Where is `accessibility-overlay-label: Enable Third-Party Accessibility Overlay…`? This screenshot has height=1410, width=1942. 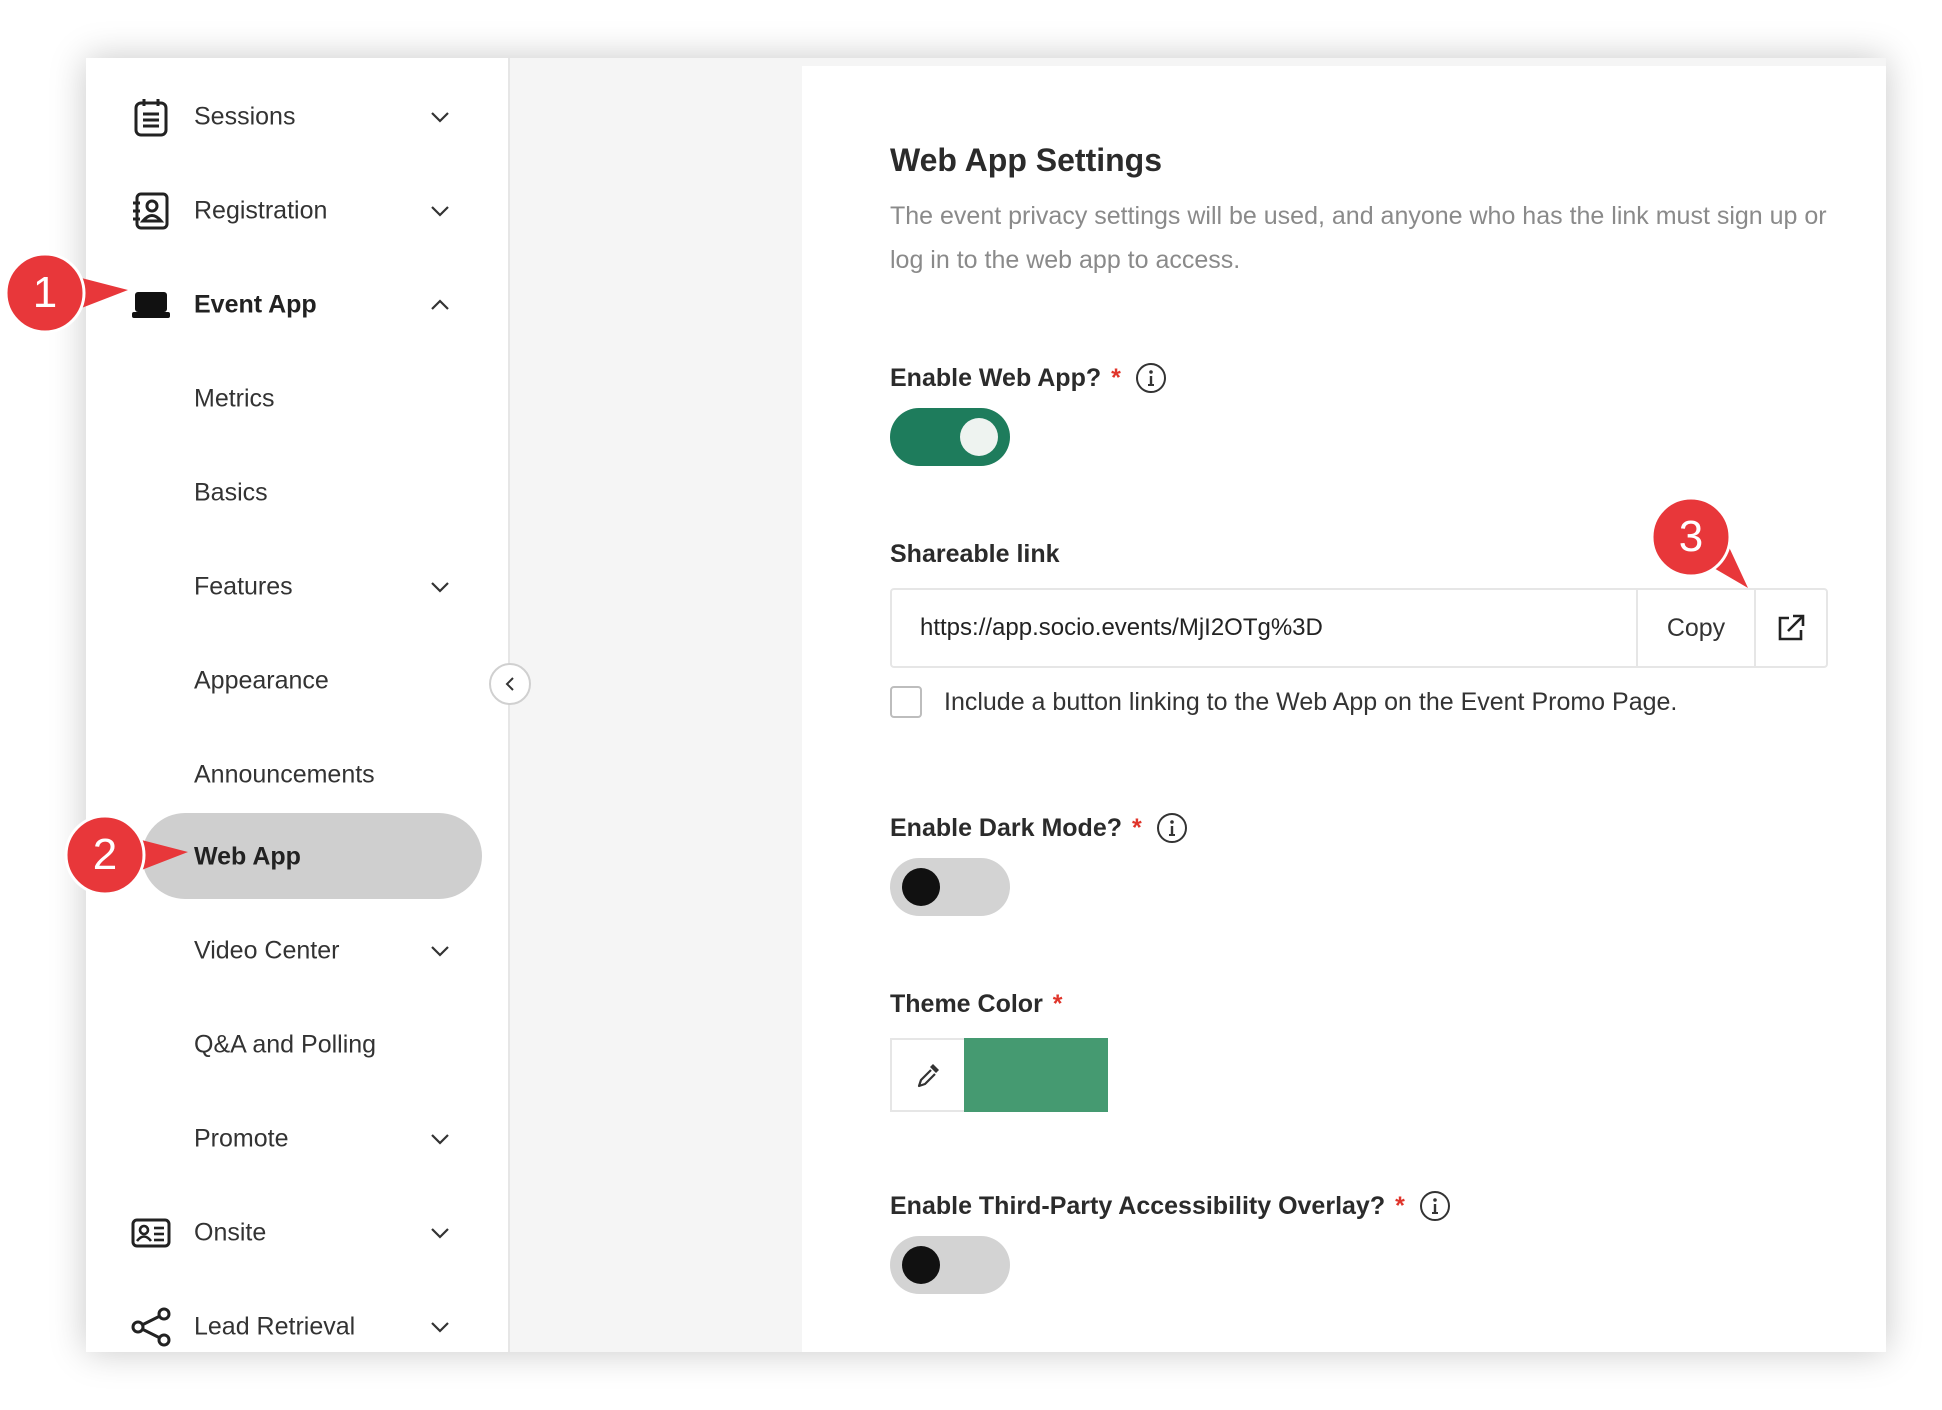 accessibility-overlay-label: Enable Third-Party Accessibility Overlay… is located at coordinates (1170, 1206).